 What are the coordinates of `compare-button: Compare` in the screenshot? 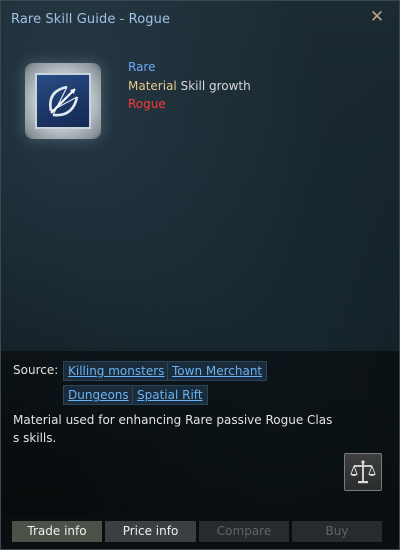 It's located at (244, 531).